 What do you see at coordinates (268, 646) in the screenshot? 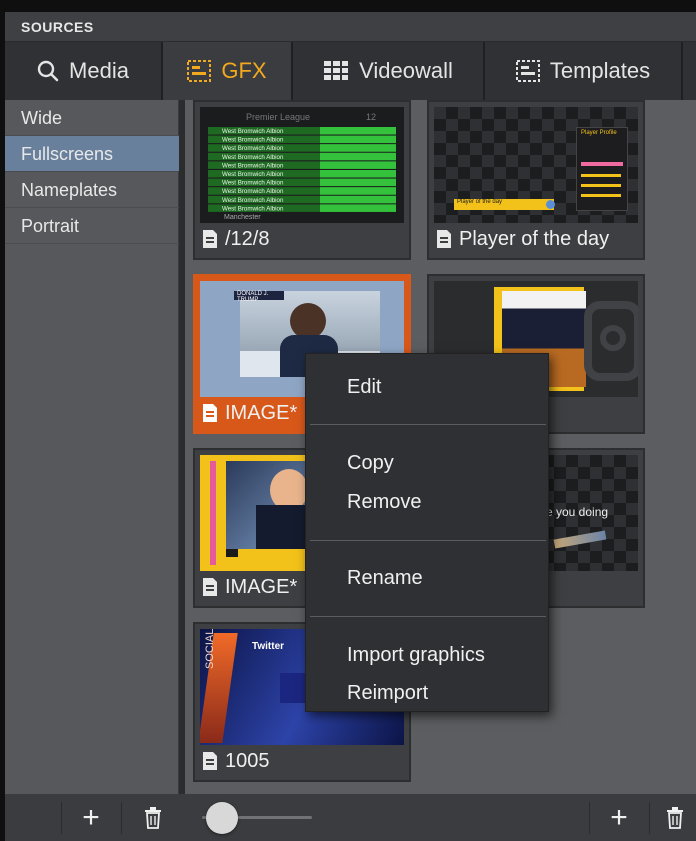
I see `twitter-title: Twitter` at bounding box center [268, 646].